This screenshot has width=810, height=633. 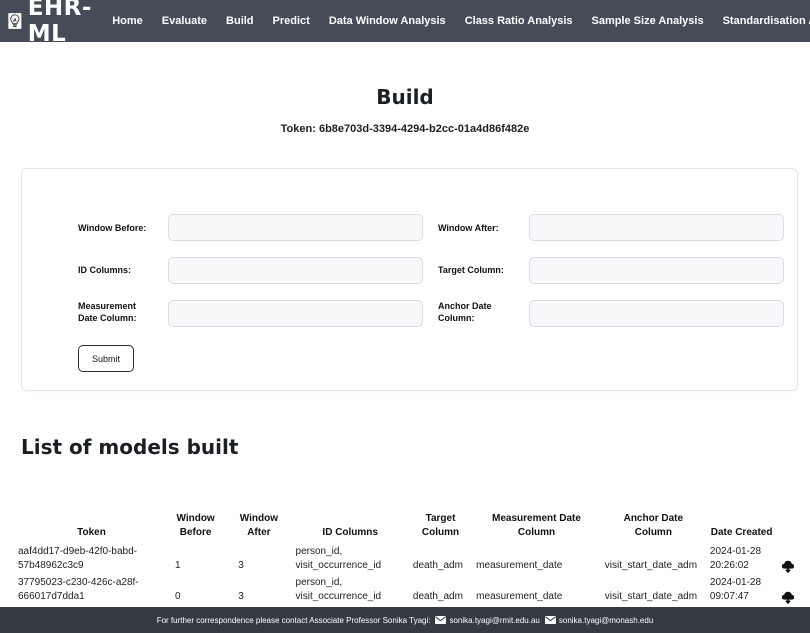 I want to click on anchor-date-input, so click(x=656, y=313).